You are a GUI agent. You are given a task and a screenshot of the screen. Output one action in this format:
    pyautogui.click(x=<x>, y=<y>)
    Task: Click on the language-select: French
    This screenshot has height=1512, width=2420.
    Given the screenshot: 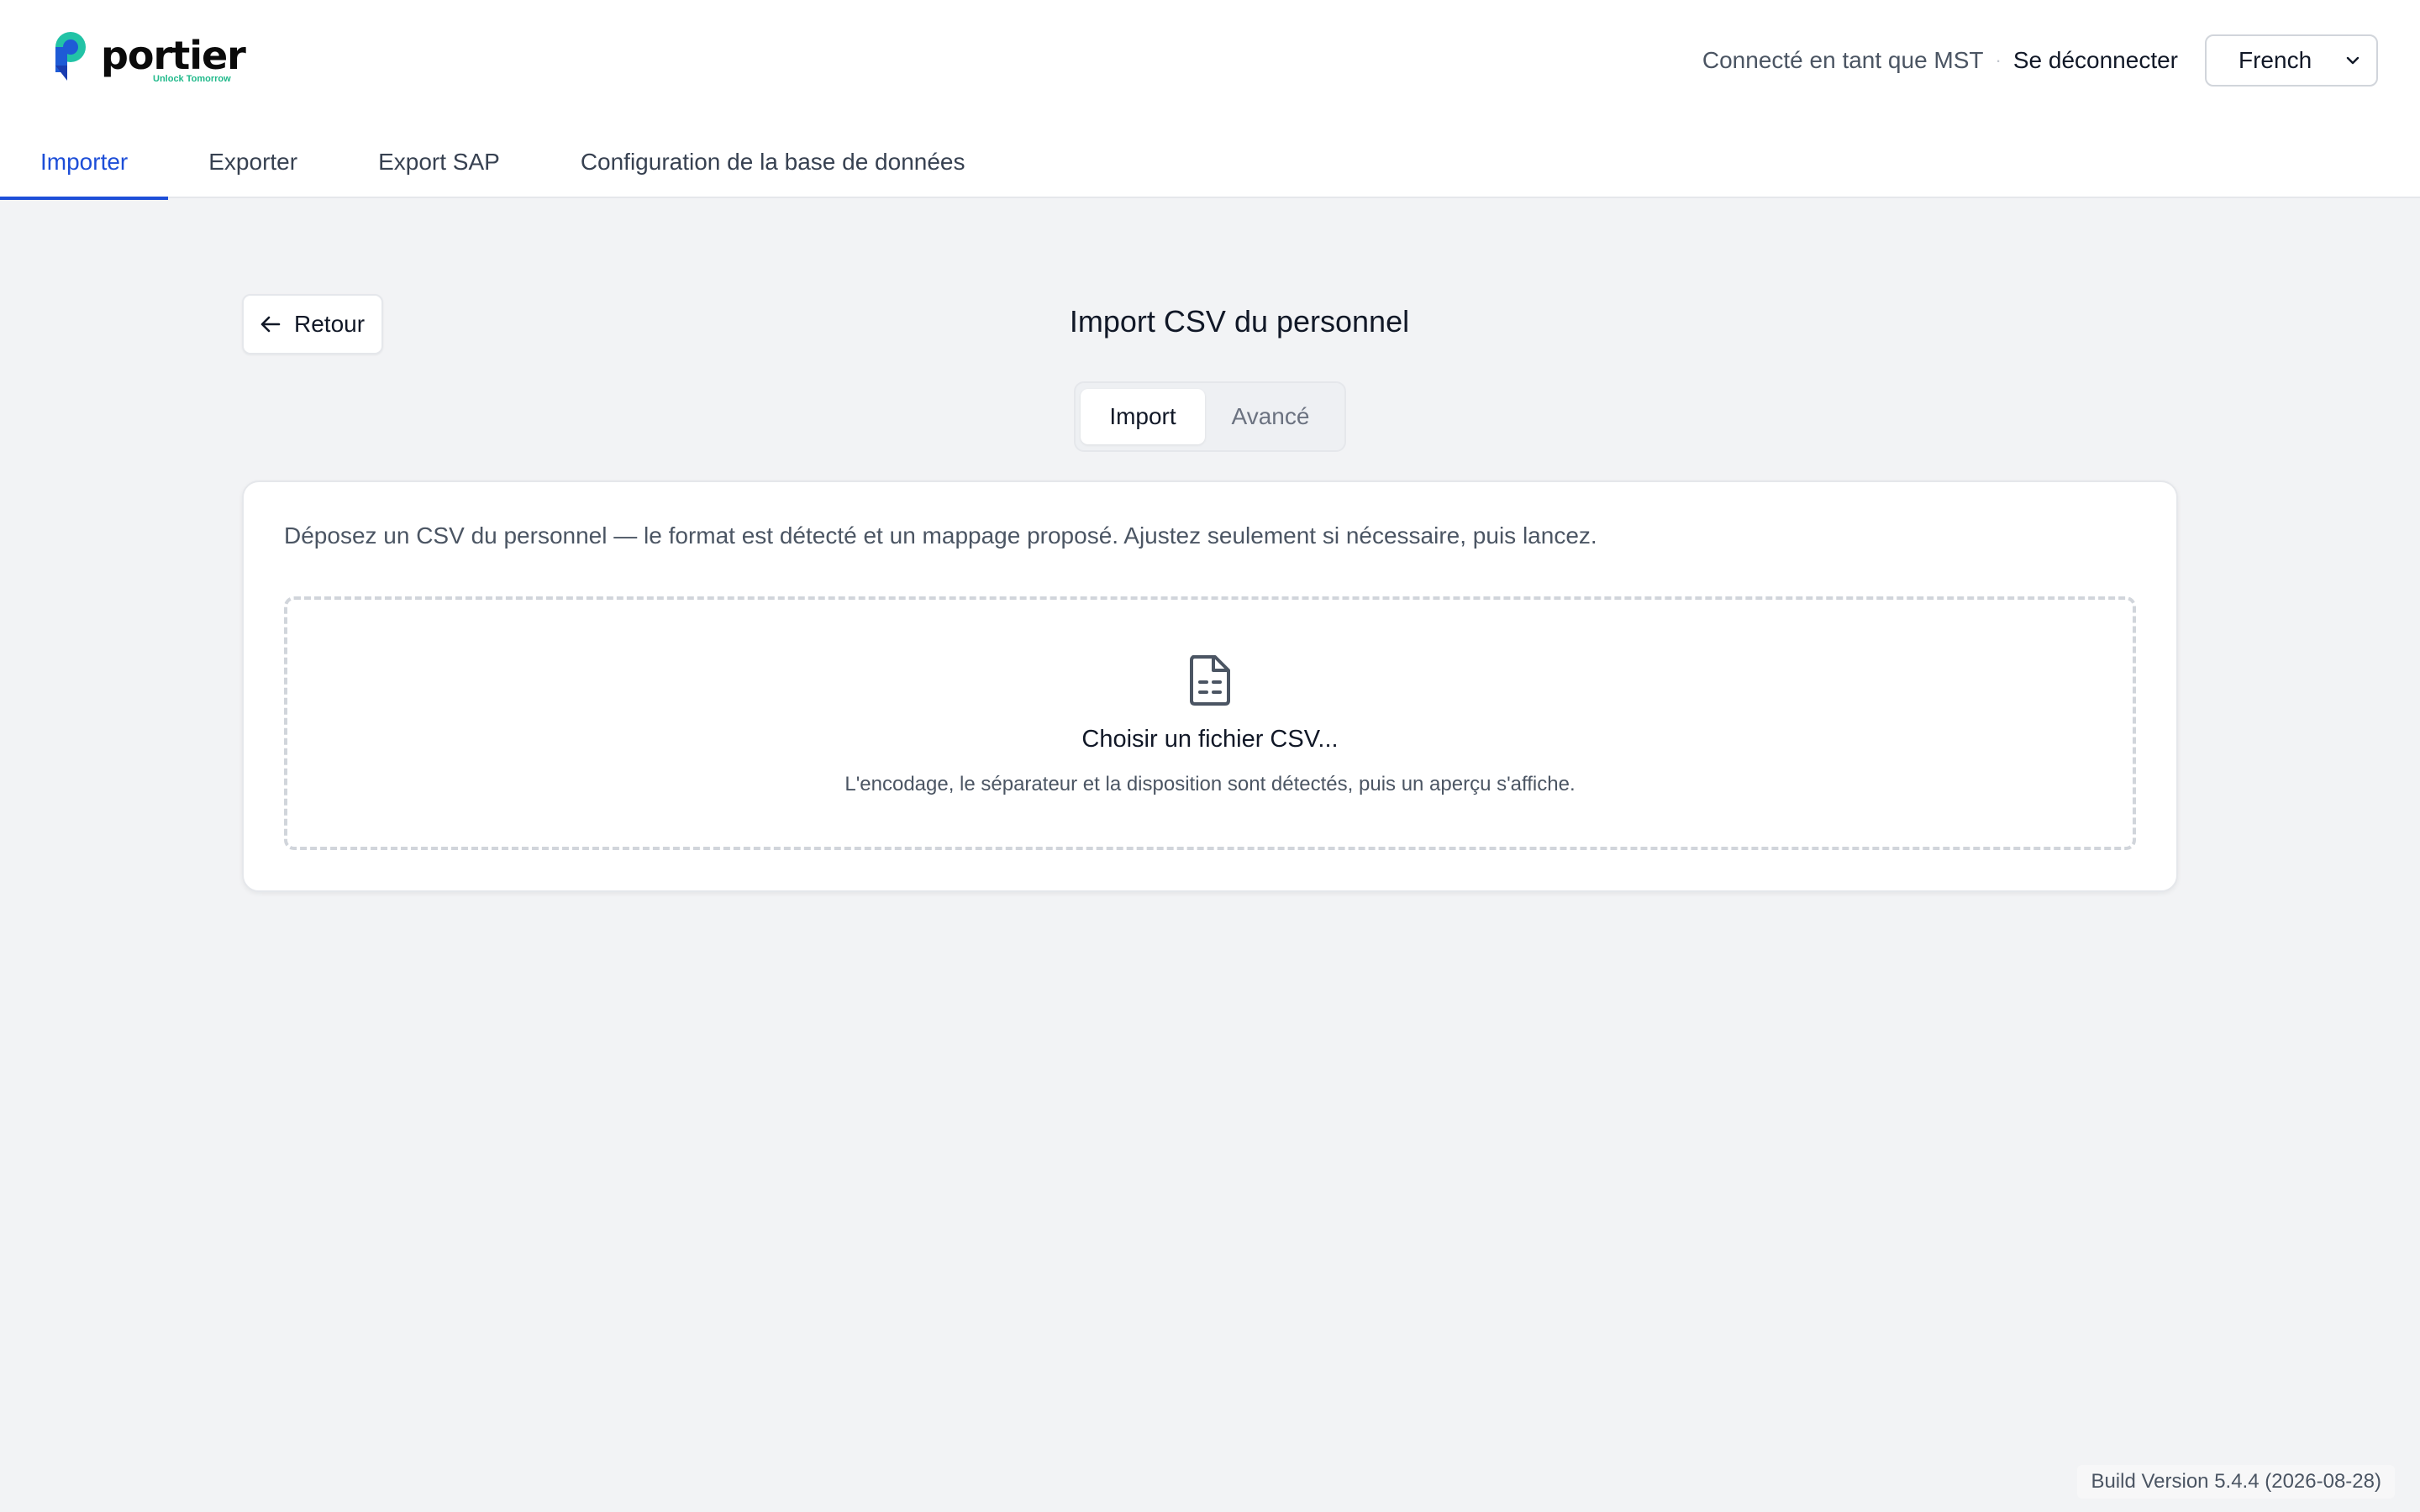 What is the action you would take?
    pyautogui.click(x=2291, y=60)
    